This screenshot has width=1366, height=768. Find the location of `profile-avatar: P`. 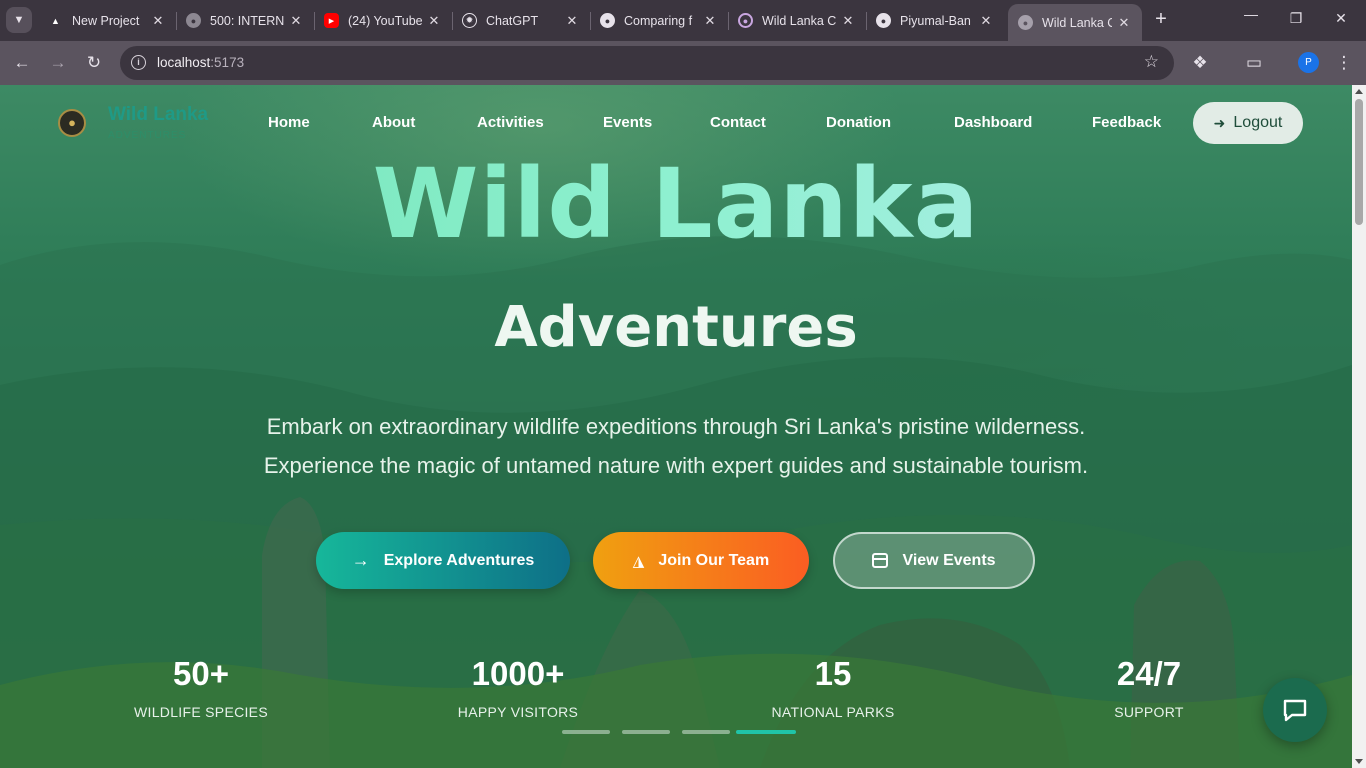

profile-avatar: P is located at coordinates (1308, 62).